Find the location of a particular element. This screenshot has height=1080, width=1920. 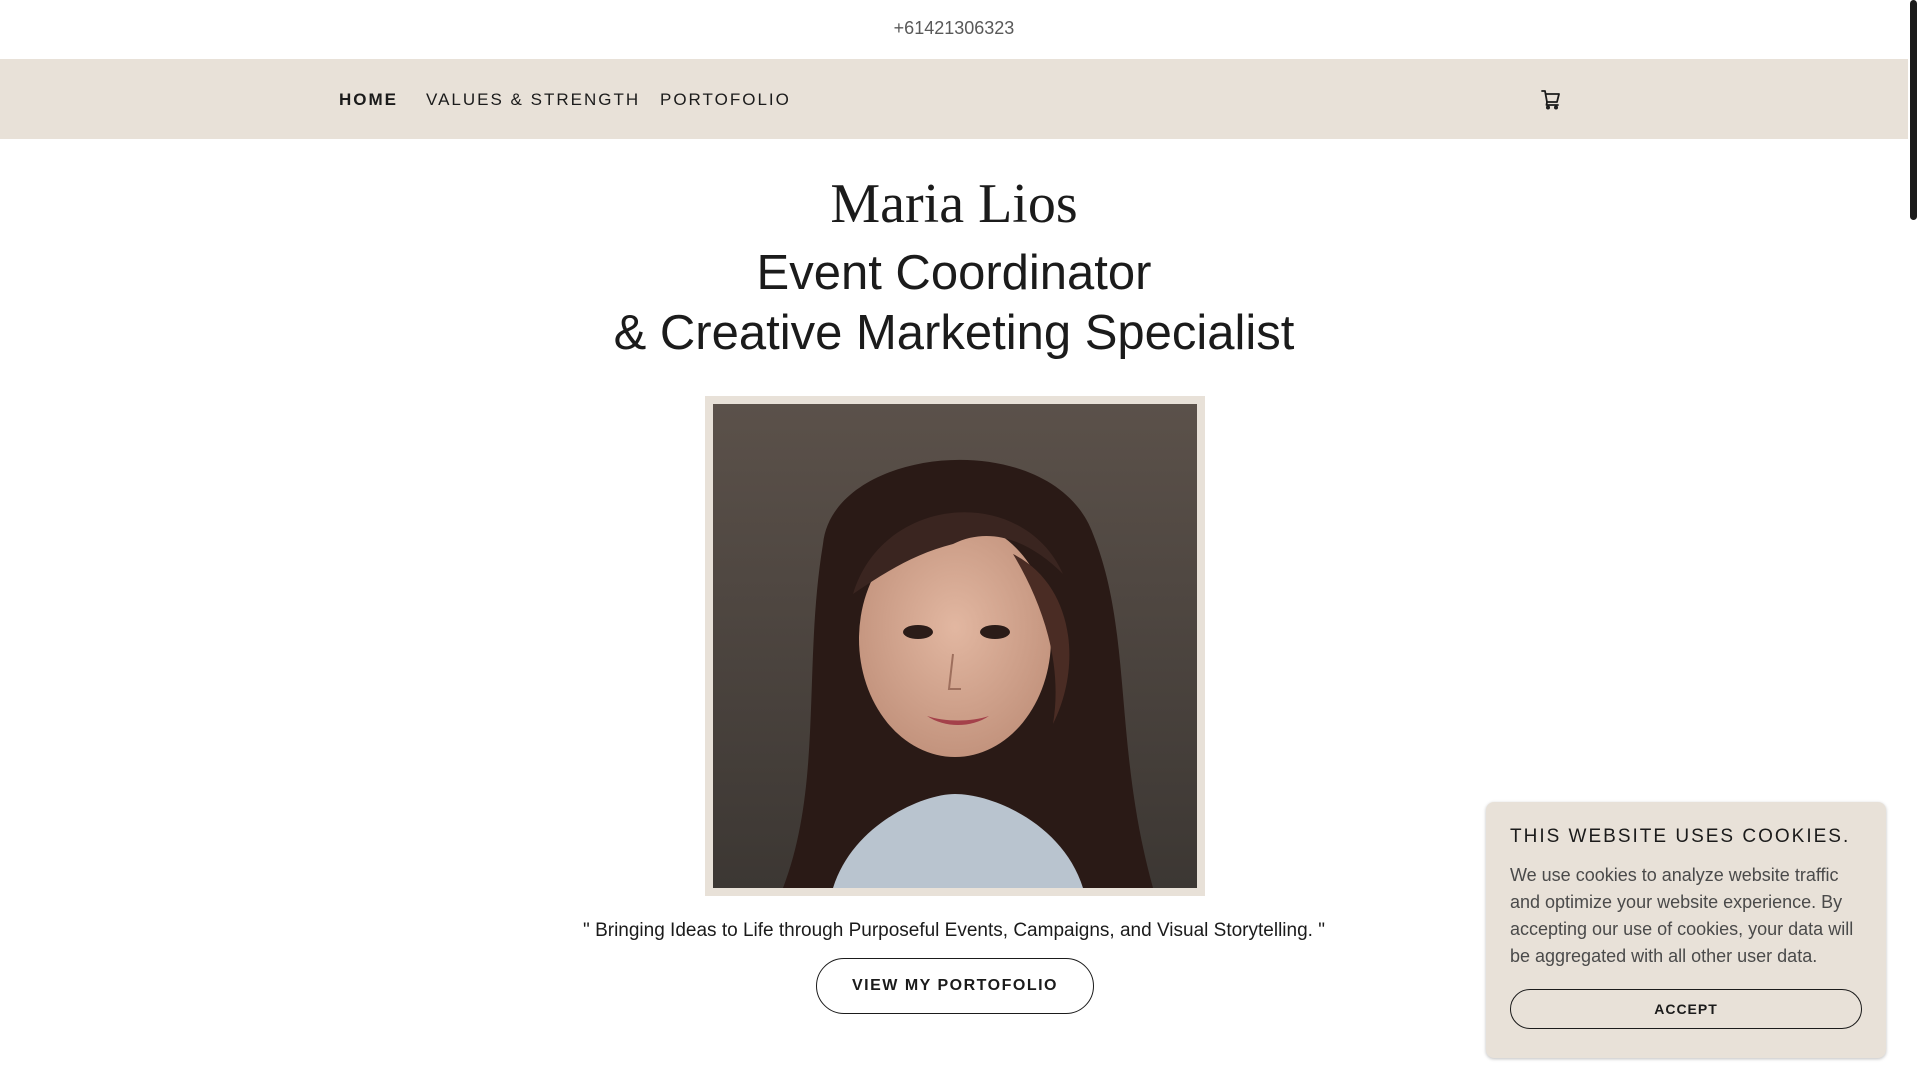

top-bar: +61421306323 is located at coordinates (954, 29).